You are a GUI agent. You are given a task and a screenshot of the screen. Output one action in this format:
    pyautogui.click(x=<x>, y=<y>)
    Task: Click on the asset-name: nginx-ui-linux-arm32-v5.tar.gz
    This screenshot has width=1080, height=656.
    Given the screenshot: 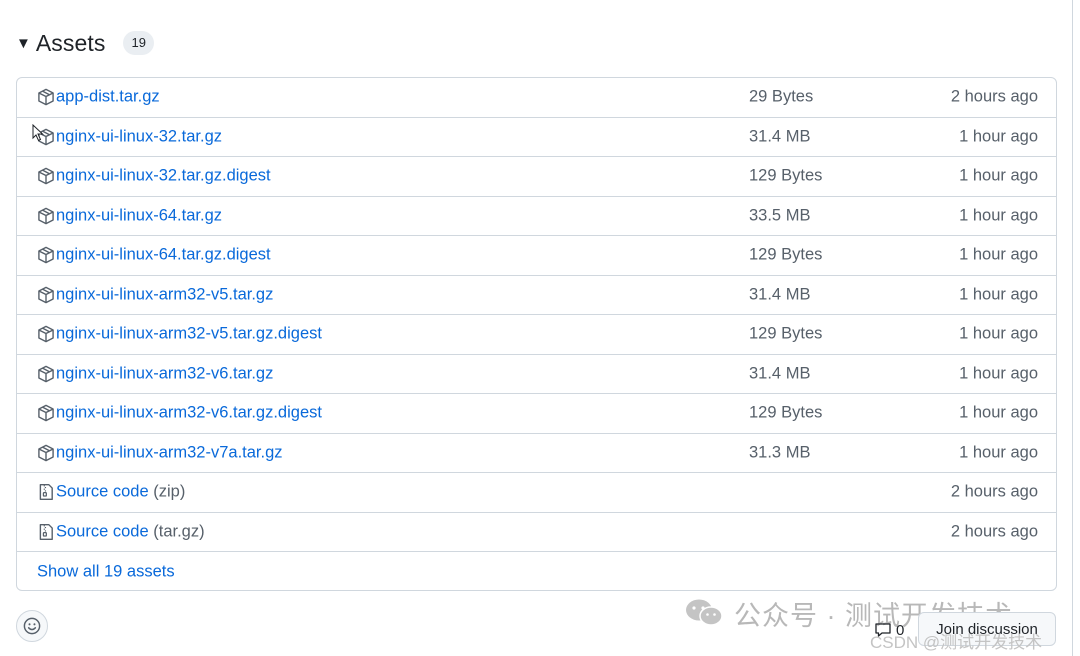 What is the action you would take?
    pyautogui.click(x=165, y=294)
    